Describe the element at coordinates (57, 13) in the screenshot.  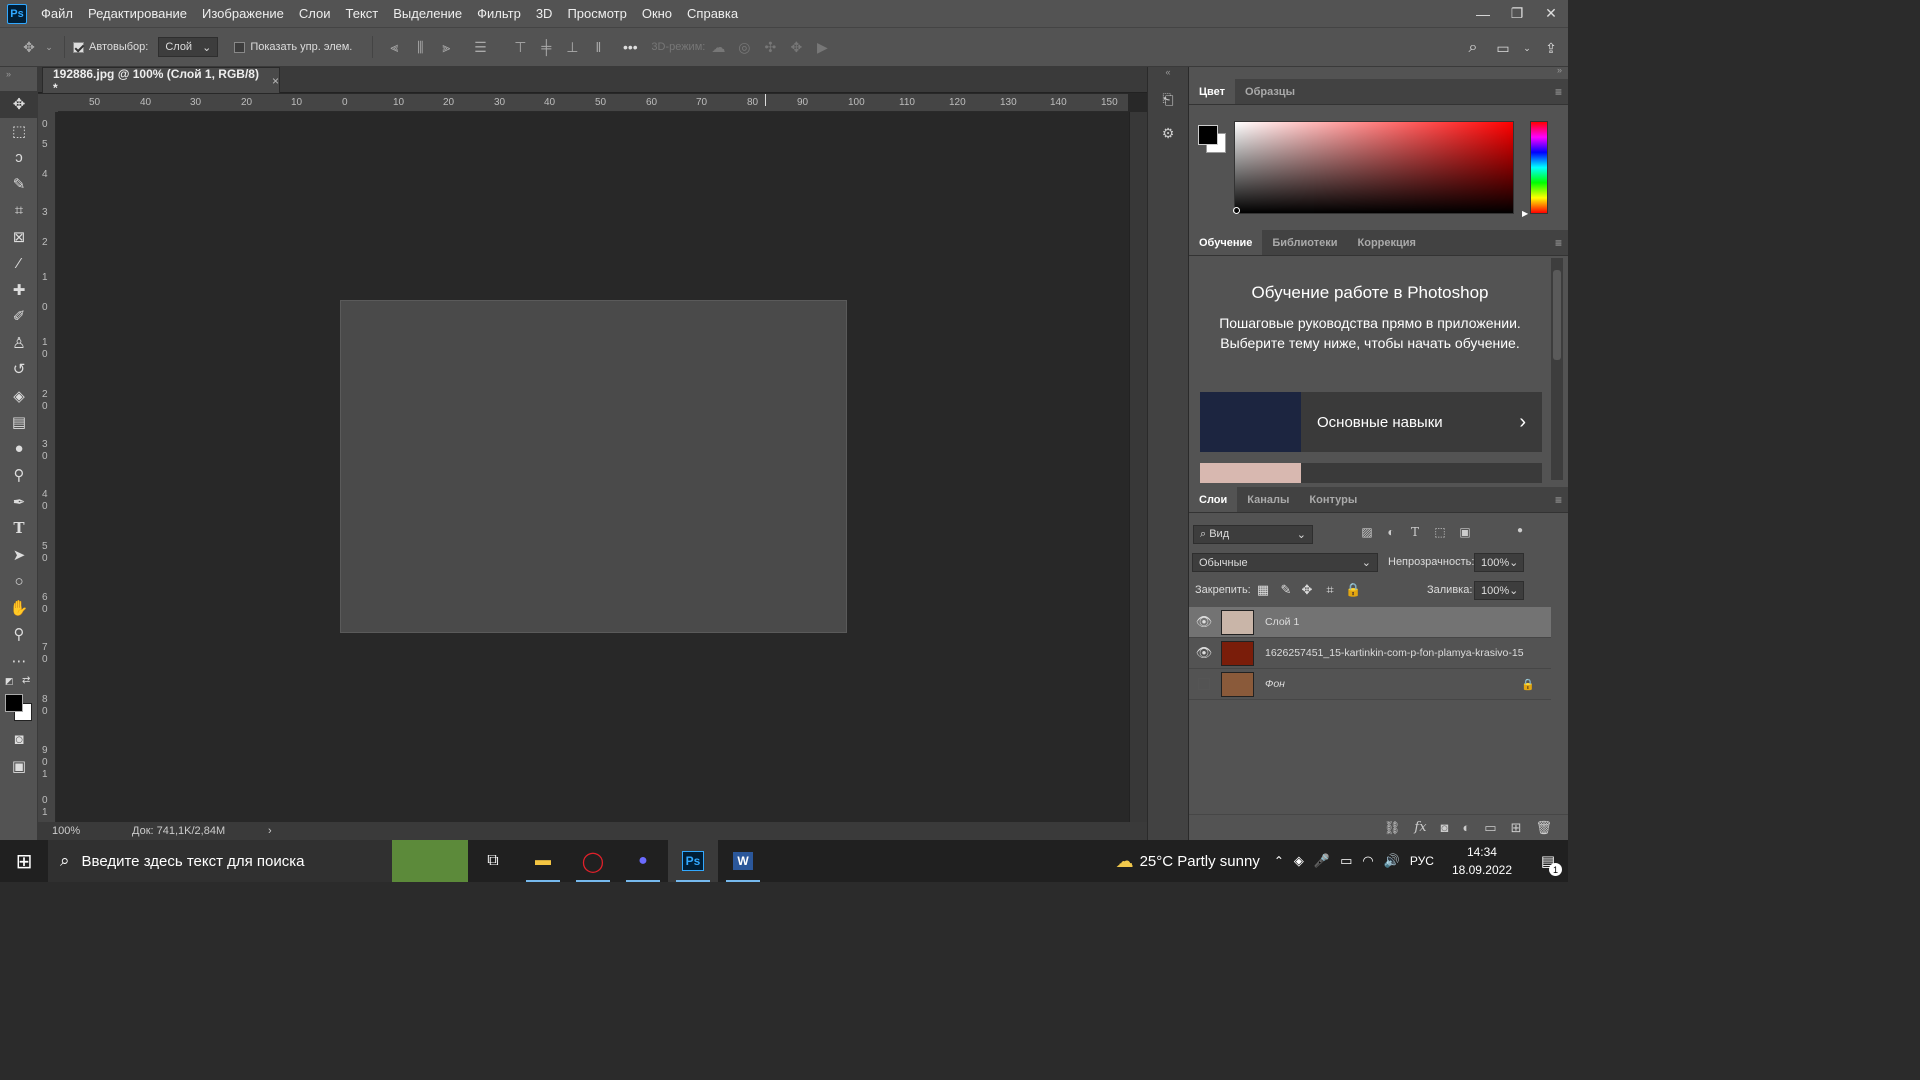
I see `menu-file: Файл` at that location.